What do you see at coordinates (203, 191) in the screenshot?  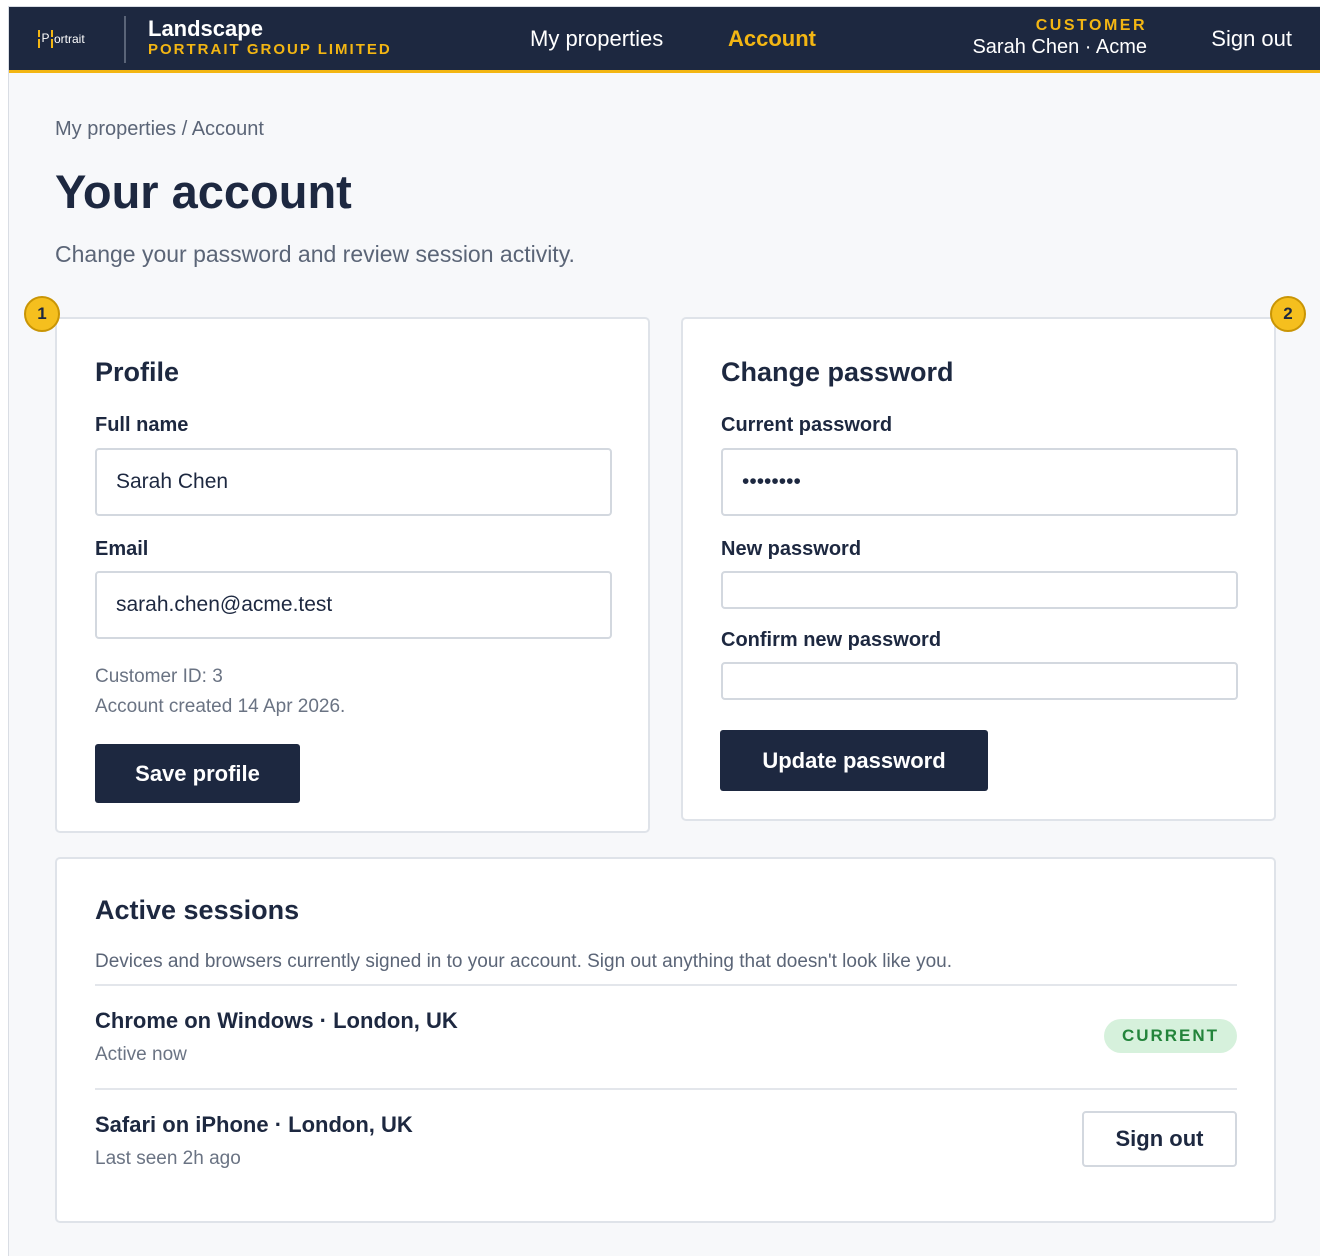 I see `page-title: Your account` at bounding box center [203, 191].